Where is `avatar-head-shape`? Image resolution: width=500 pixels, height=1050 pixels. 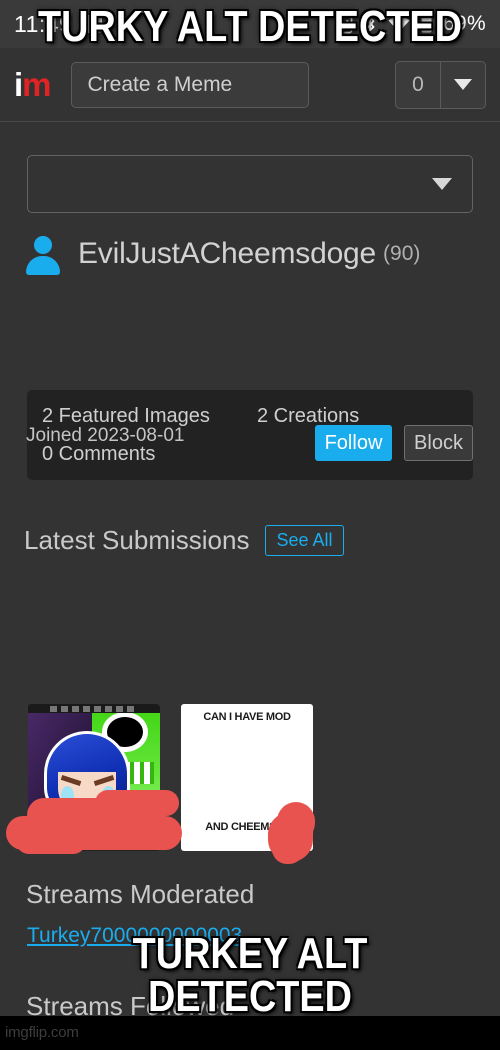 avatar-head-shape is located at coordinates (43, 245).